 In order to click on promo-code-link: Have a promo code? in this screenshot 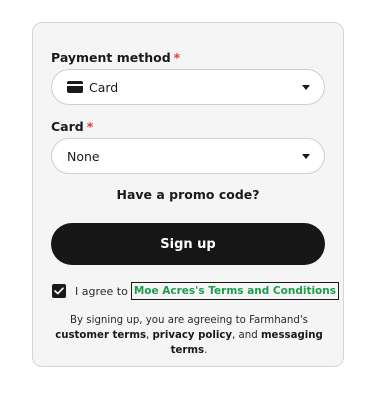, I will do `click(188, 194)`.